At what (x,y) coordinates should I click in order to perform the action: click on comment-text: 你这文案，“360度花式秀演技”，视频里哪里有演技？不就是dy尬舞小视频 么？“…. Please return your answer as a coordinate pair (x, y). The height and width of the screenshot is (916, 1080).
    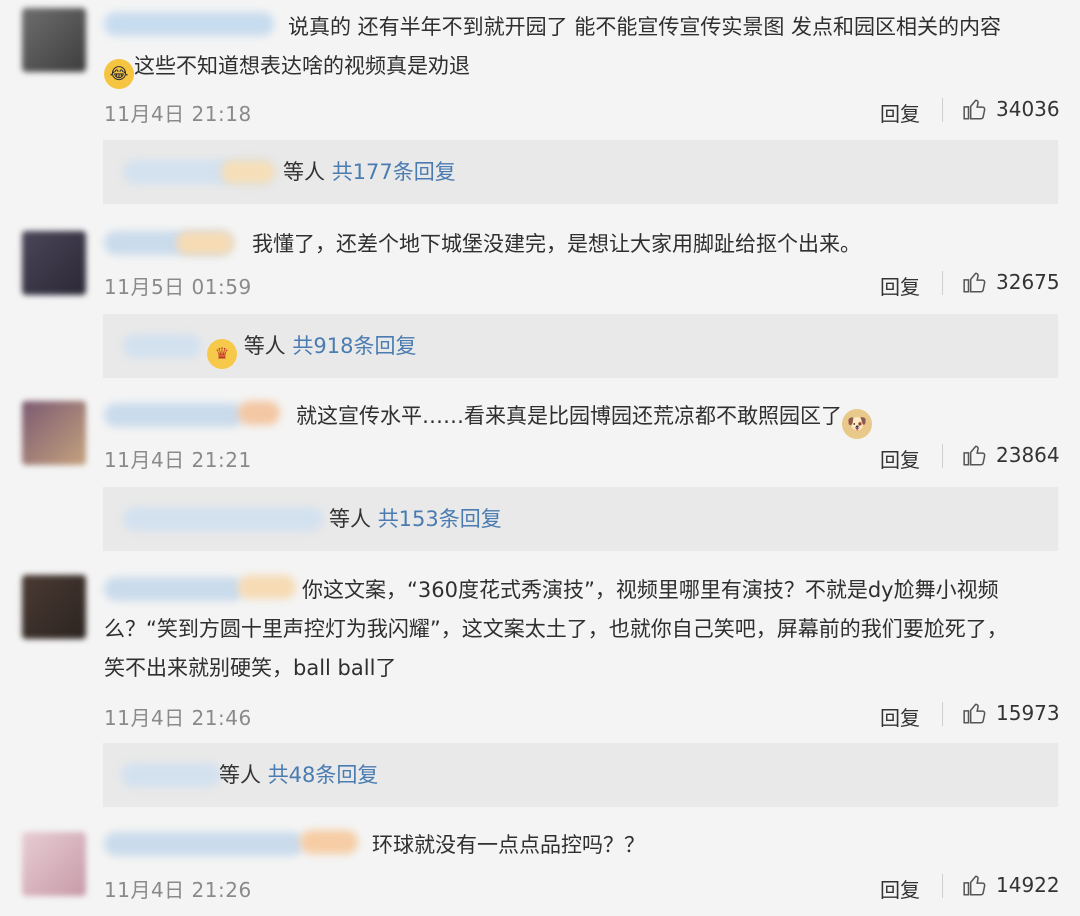
    Looking at the image, I should click on (556, 629).